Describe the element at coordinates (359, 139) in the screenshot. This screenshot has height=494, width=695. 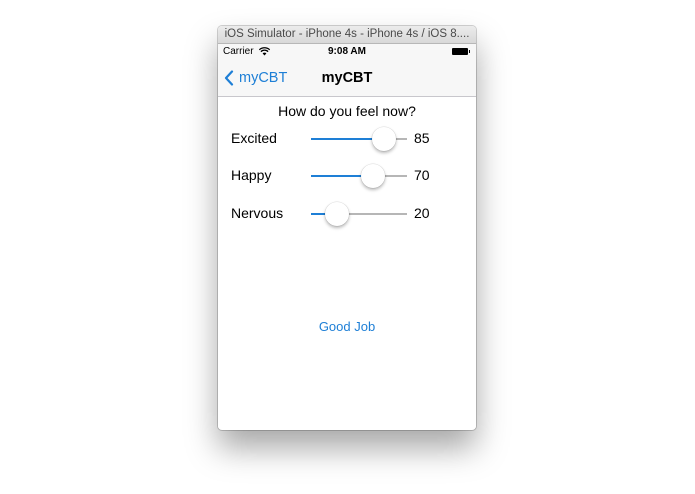
I see `excited-slider` at that location.